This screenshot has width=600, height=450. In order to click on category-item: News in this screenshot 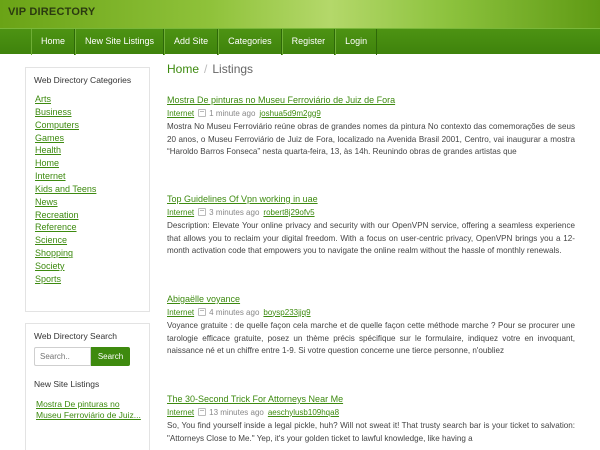, I will do `click(88, 202)`.